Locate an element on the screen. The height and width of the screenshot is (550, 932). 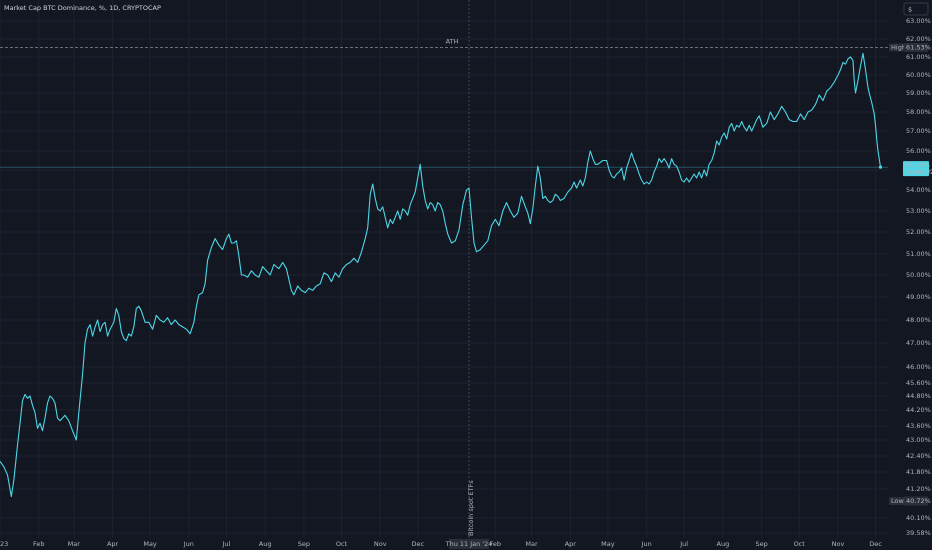
y-tick-label: 60.00% is located at coordinates (918, 75).